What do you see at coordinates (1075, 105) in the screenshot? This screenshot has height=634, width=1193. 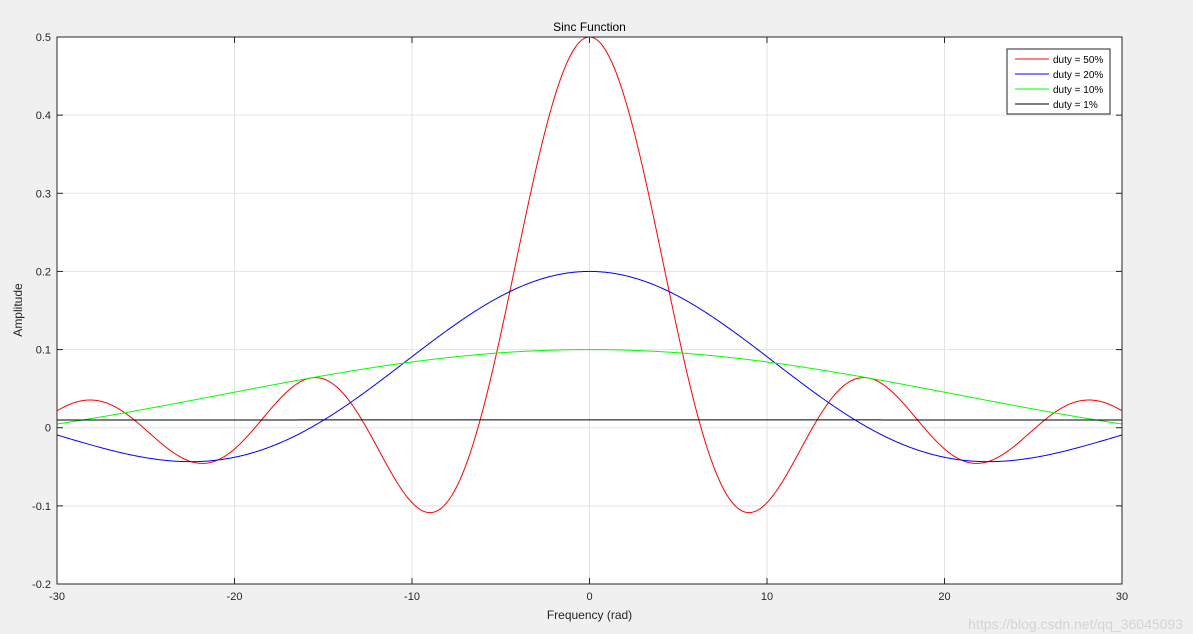 I see `legend-label: duty = 1%` at bounding box center [1075, 105].